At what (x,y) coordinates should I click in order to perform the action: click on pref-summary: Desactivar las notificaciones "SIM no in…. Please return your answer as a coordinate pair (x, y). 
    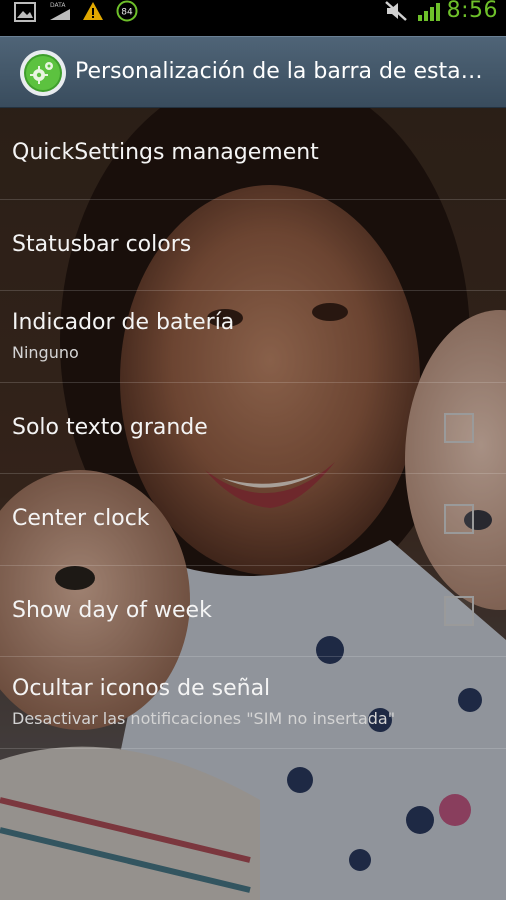
    Looking at the image, I should click on (204, 718).